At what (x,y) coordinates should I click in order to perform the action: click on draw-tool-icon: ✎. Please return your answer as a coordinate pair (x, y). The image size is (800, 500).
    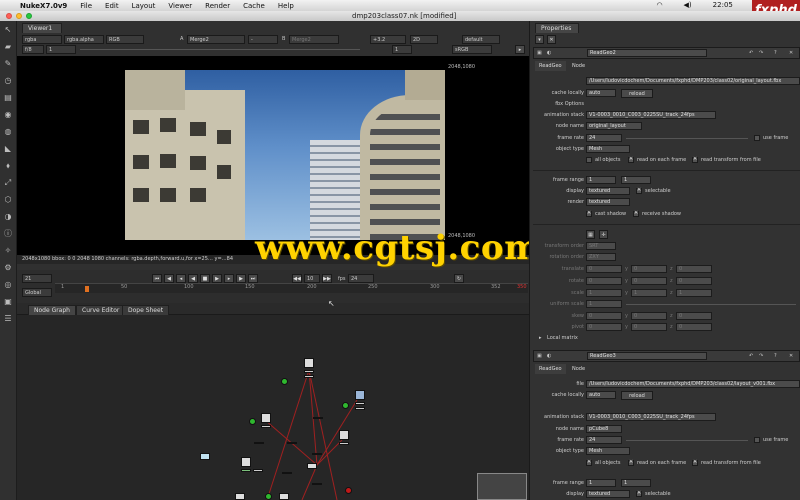
    Looking at the image, I should click on (8, 64).